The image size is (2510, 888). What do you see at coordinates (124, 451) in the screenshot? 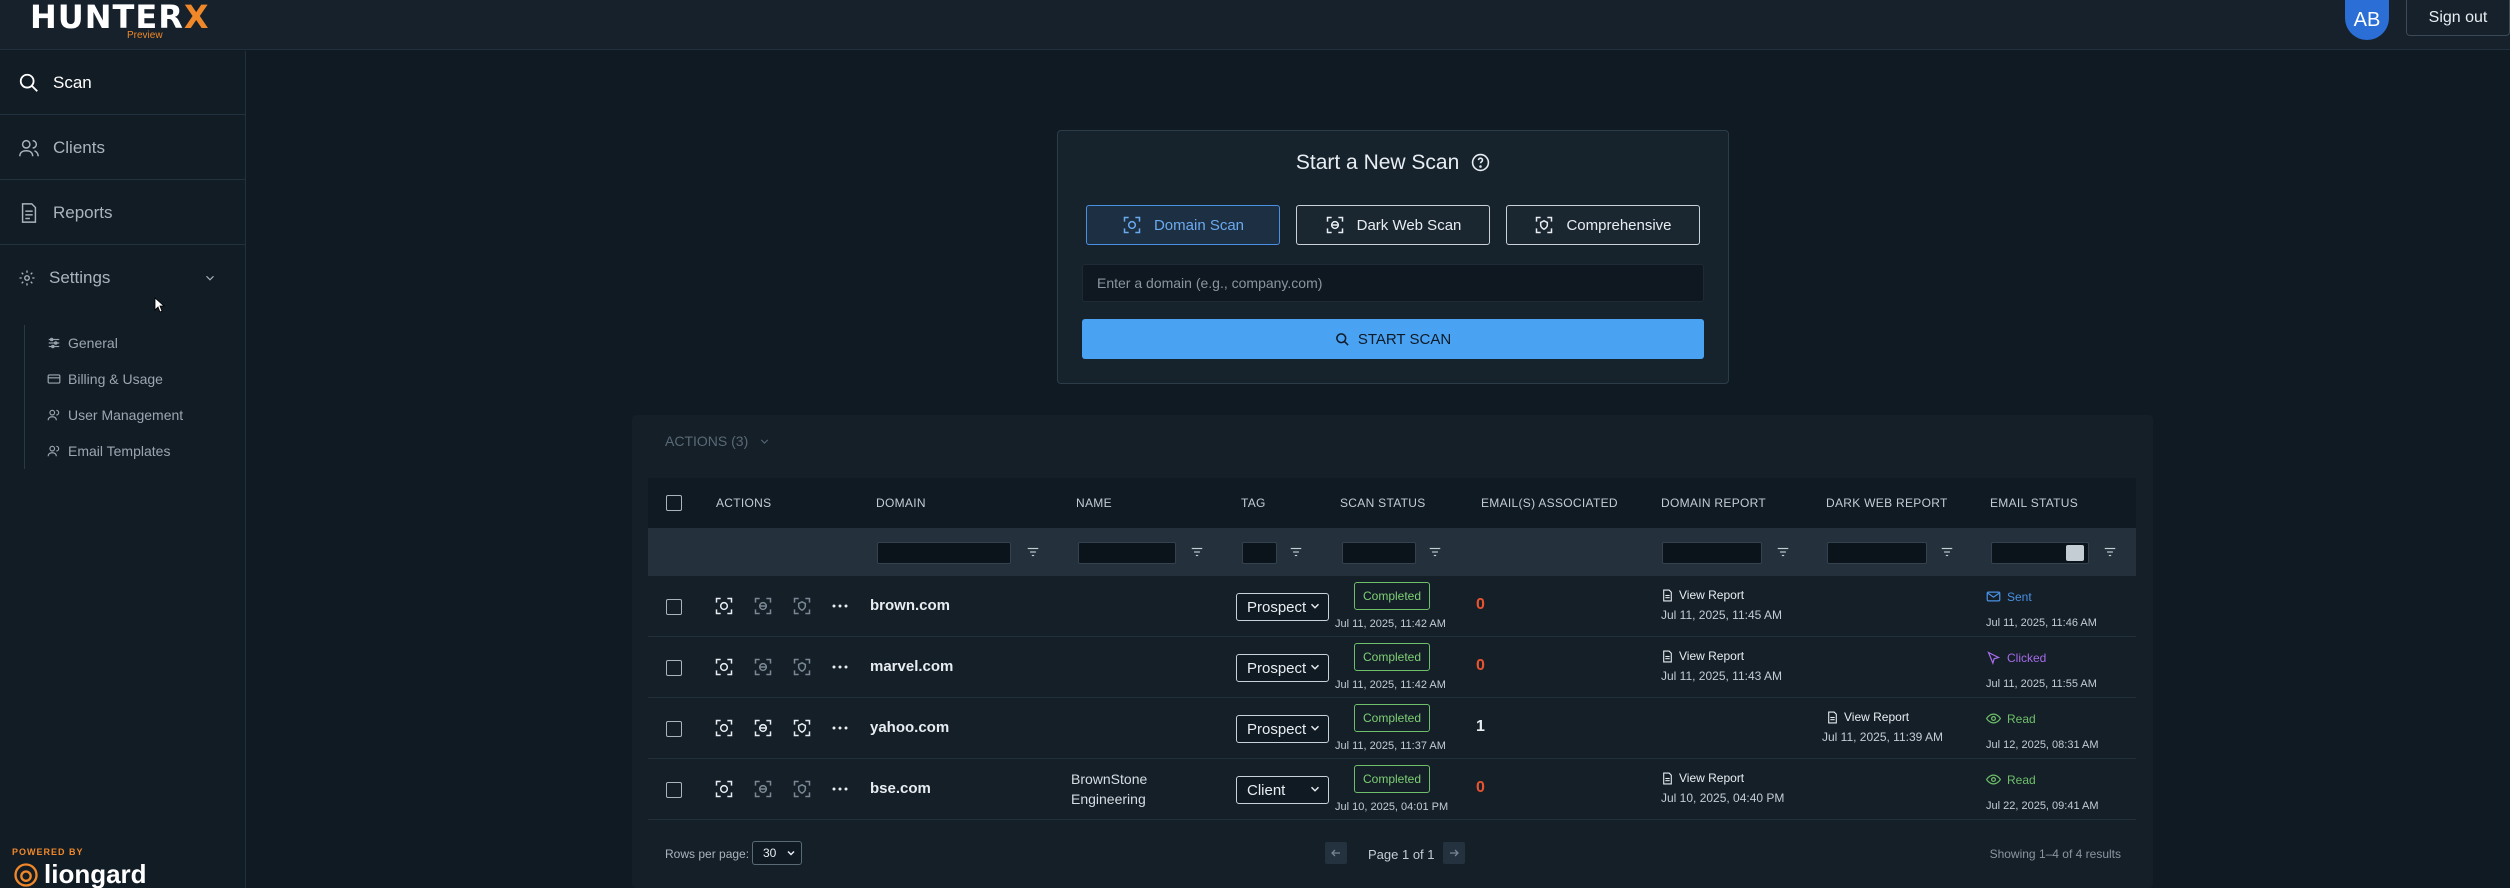
I see `sidebar-subitem-email-templates: Email Templates` at bounding box center [124, 451].